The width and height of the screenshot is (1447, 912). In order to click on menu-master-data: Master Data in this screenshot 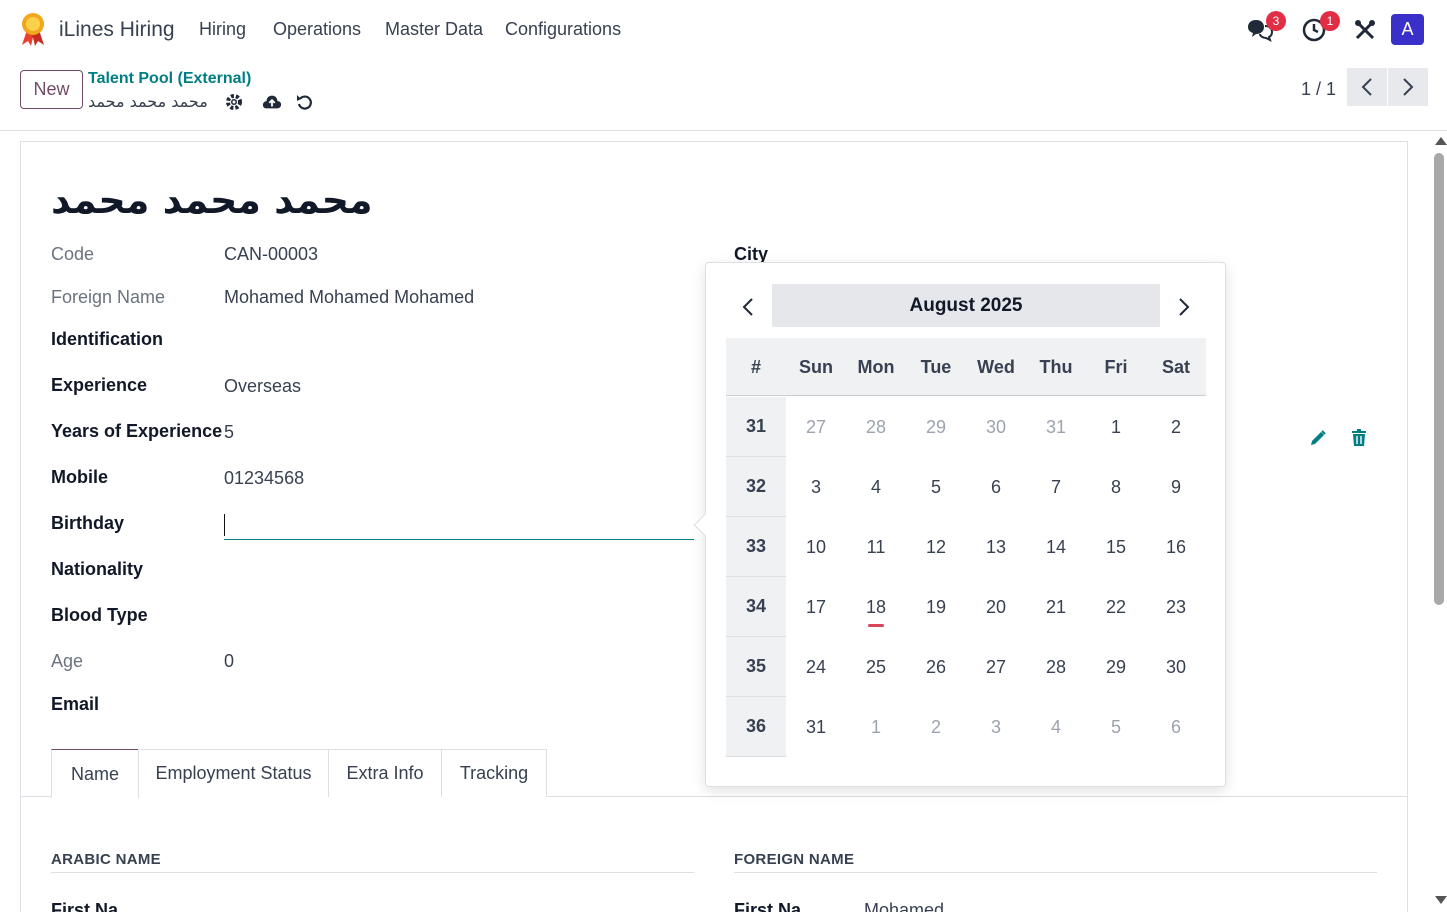, I will do `click(434, 29)`.